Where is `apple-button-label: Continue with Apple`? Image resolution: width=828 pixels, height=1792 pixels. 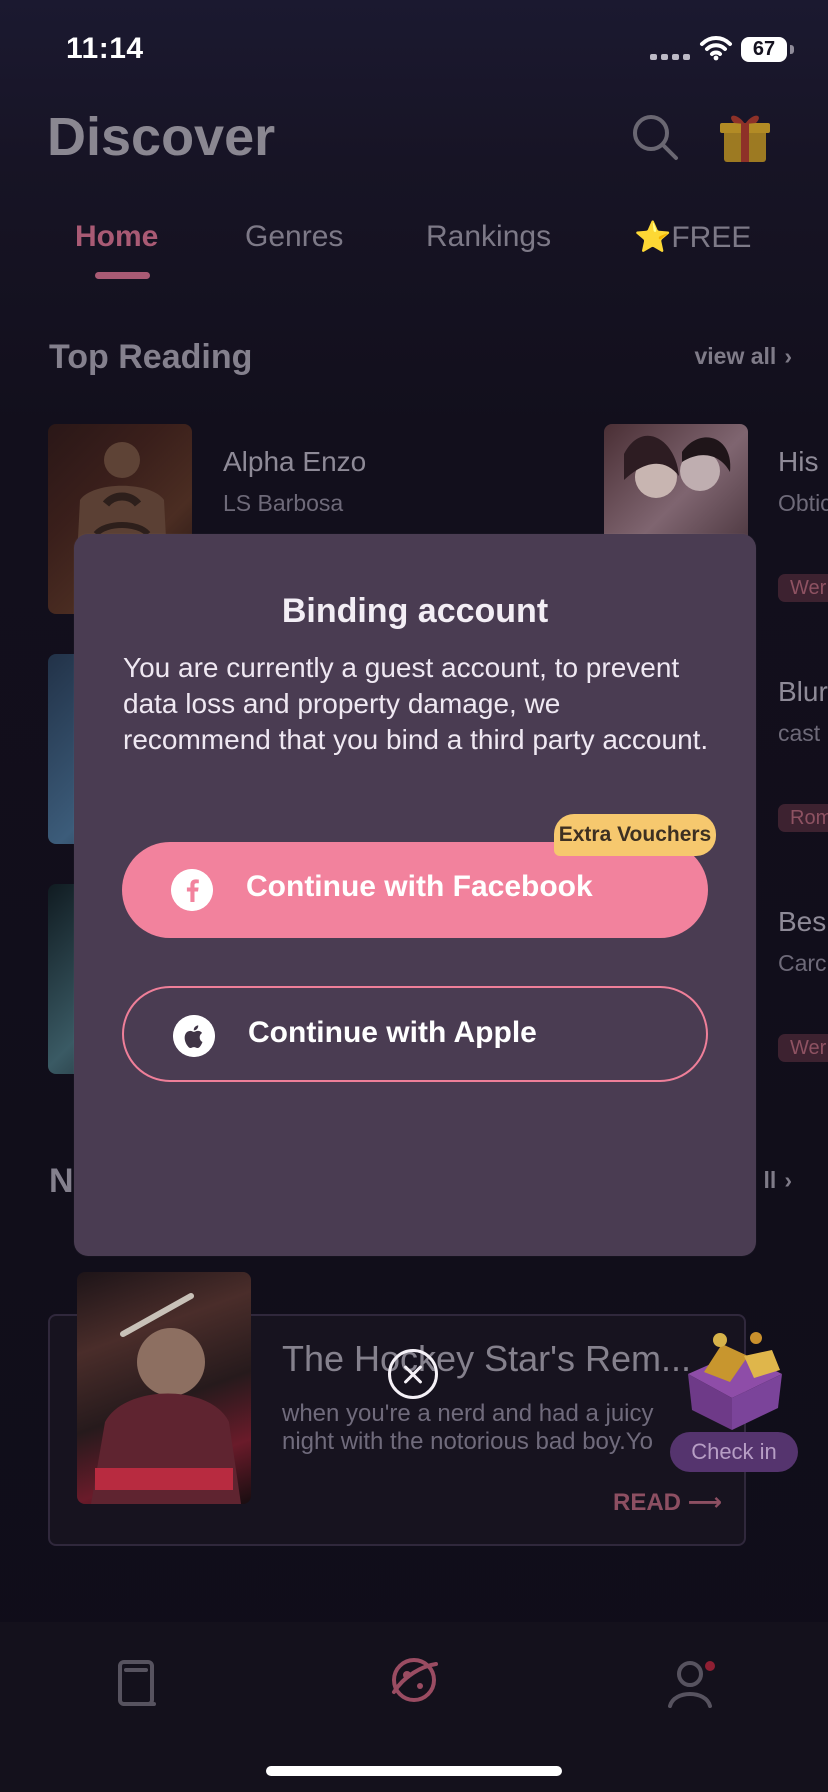 apple-button-label: Continue with Apple is located at coordinates (392, 1032).